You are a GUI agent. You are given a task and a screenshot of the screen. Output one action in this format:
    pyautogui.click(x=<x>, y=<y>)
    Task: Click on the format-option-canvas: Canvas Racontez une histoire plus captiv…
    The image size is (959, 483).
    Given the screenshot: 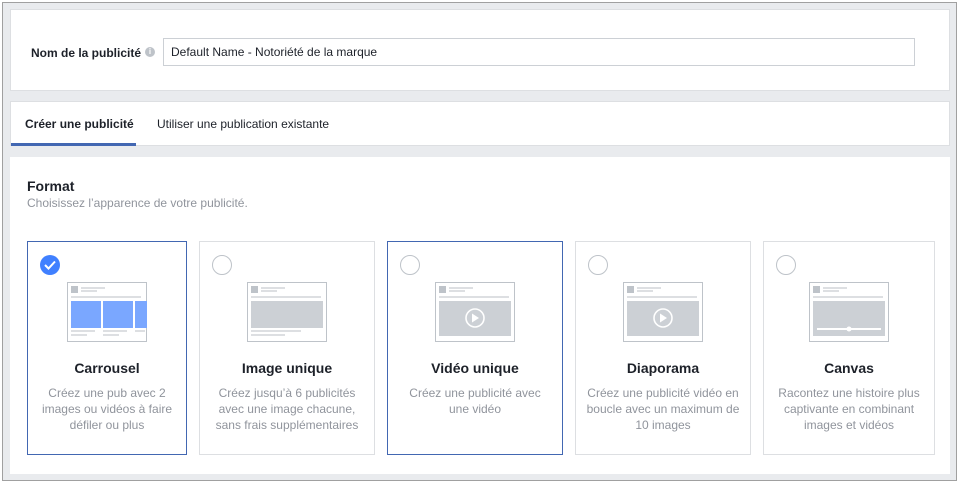 What is the action you would take?
    pyautogui.click(x=849, y=348)
    